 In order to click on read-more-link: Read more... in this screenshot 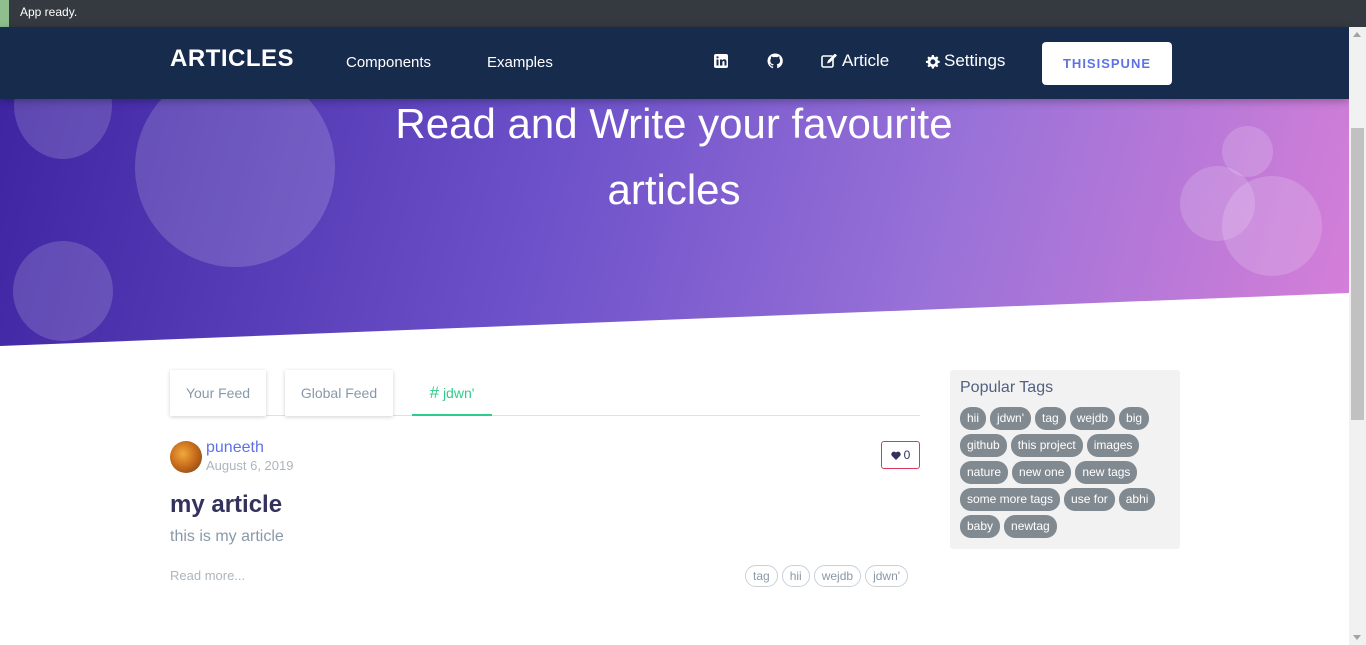, I will do `click(207, 575)`.